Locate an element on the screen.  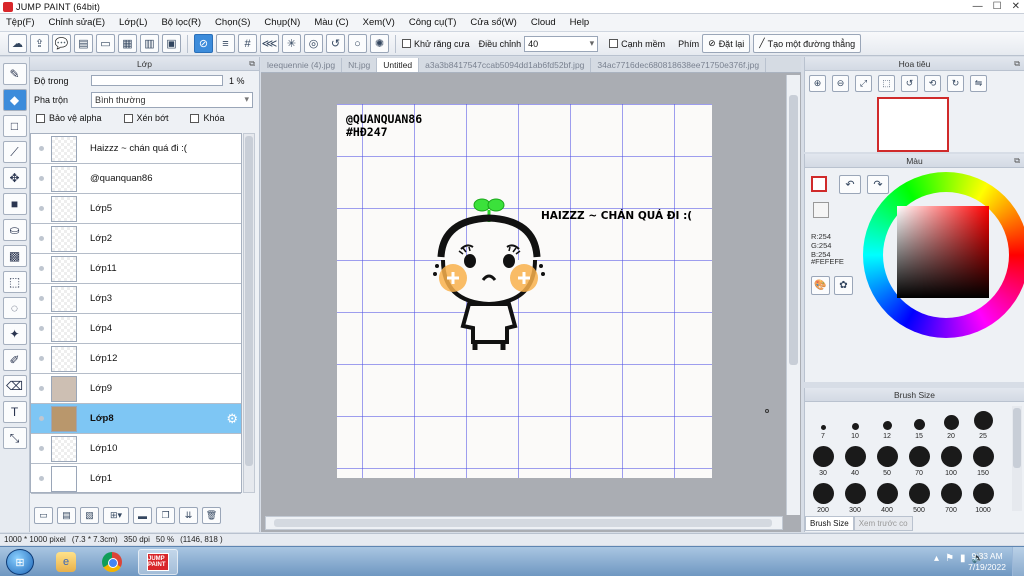
lasso-tool-icon: ◌ is located at coordinates (14, 308).